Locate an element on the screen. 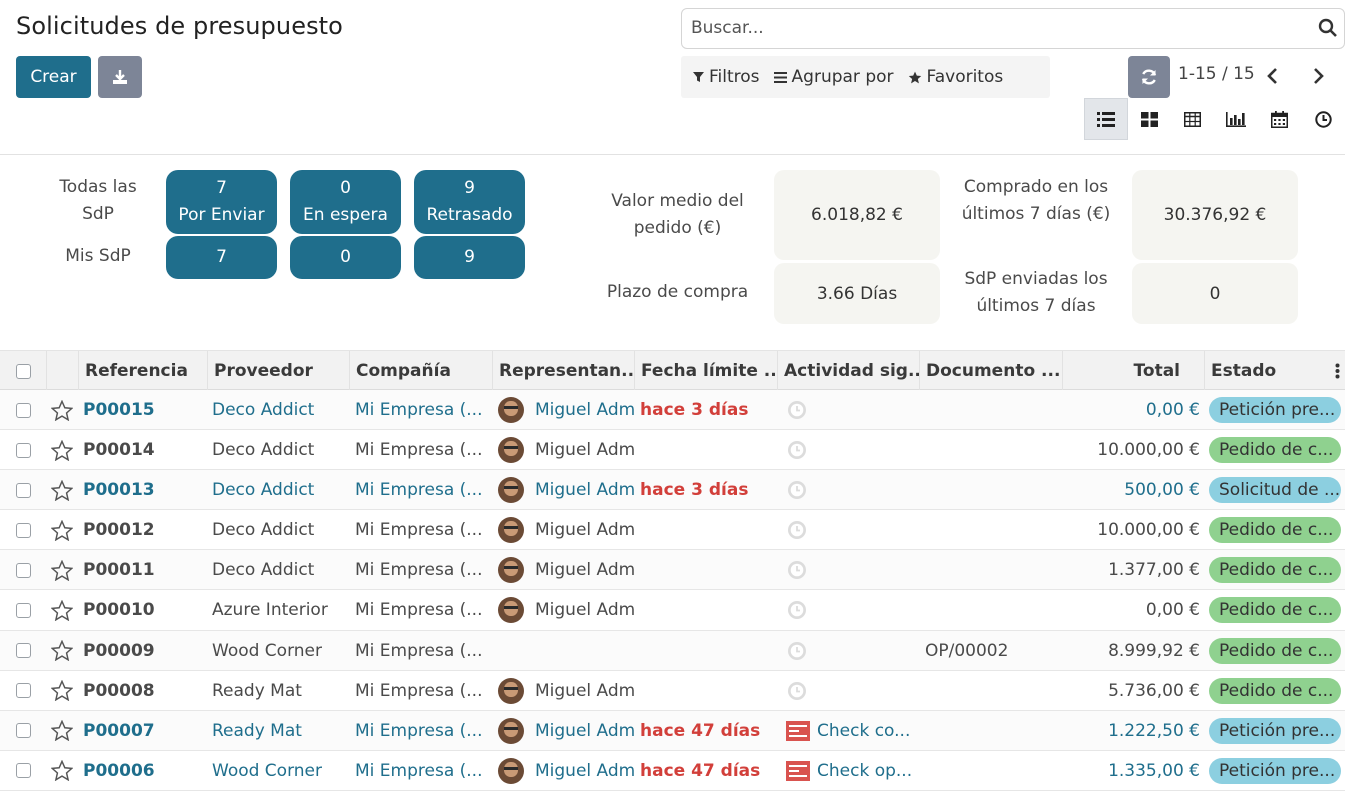 The image size is (1345, 791). favorites-toggle: Favoritos is located at coordinates (956, 77).